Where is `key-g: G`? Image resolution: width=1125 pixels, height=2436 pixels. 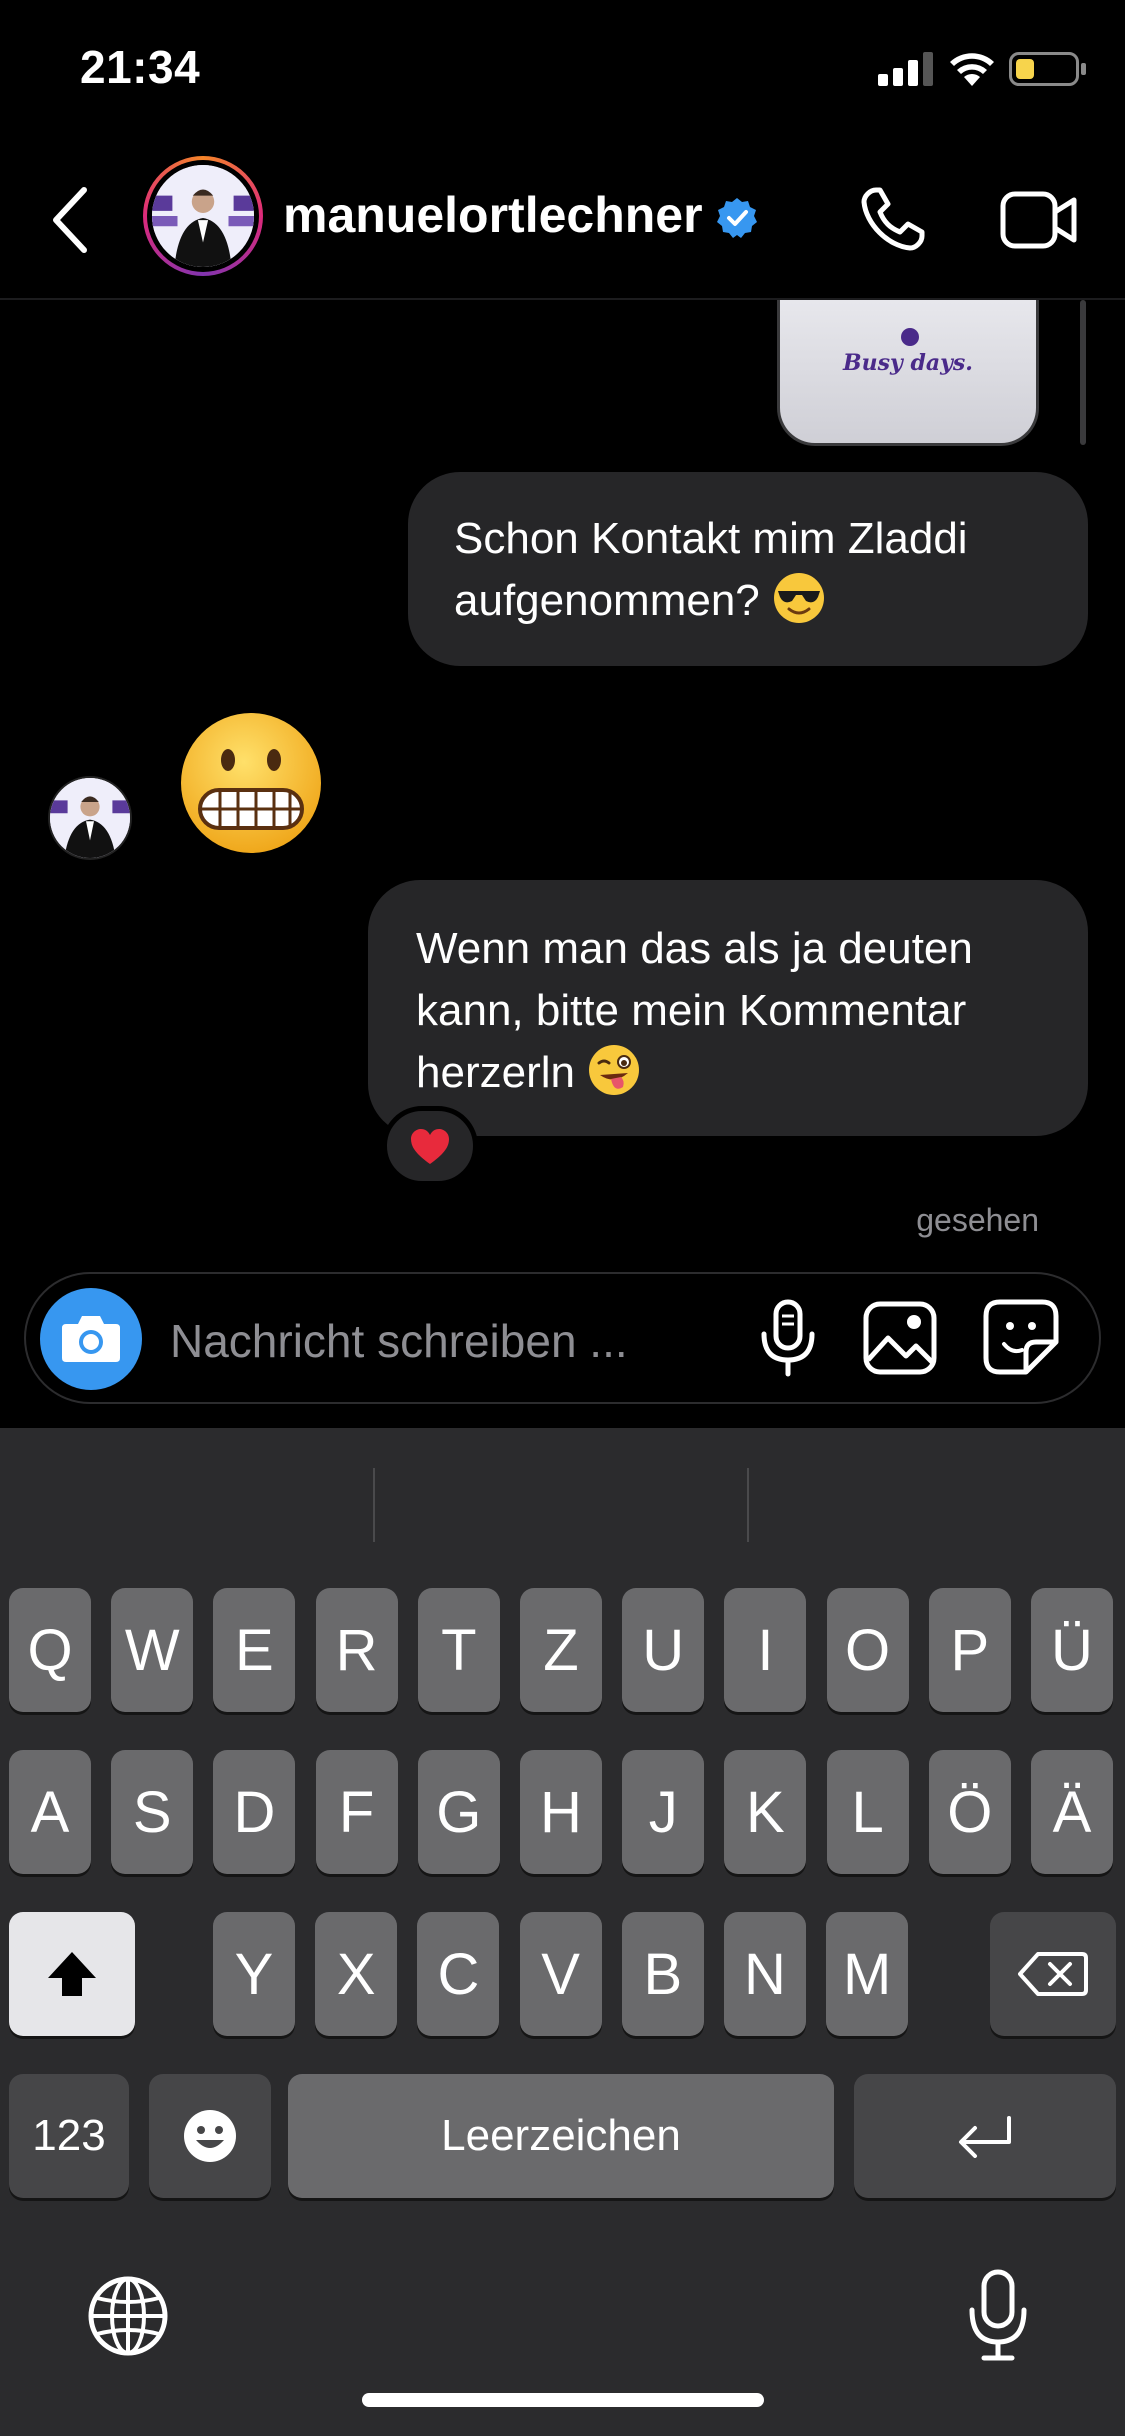
key-g: G is located at coordinates (458, 1812).